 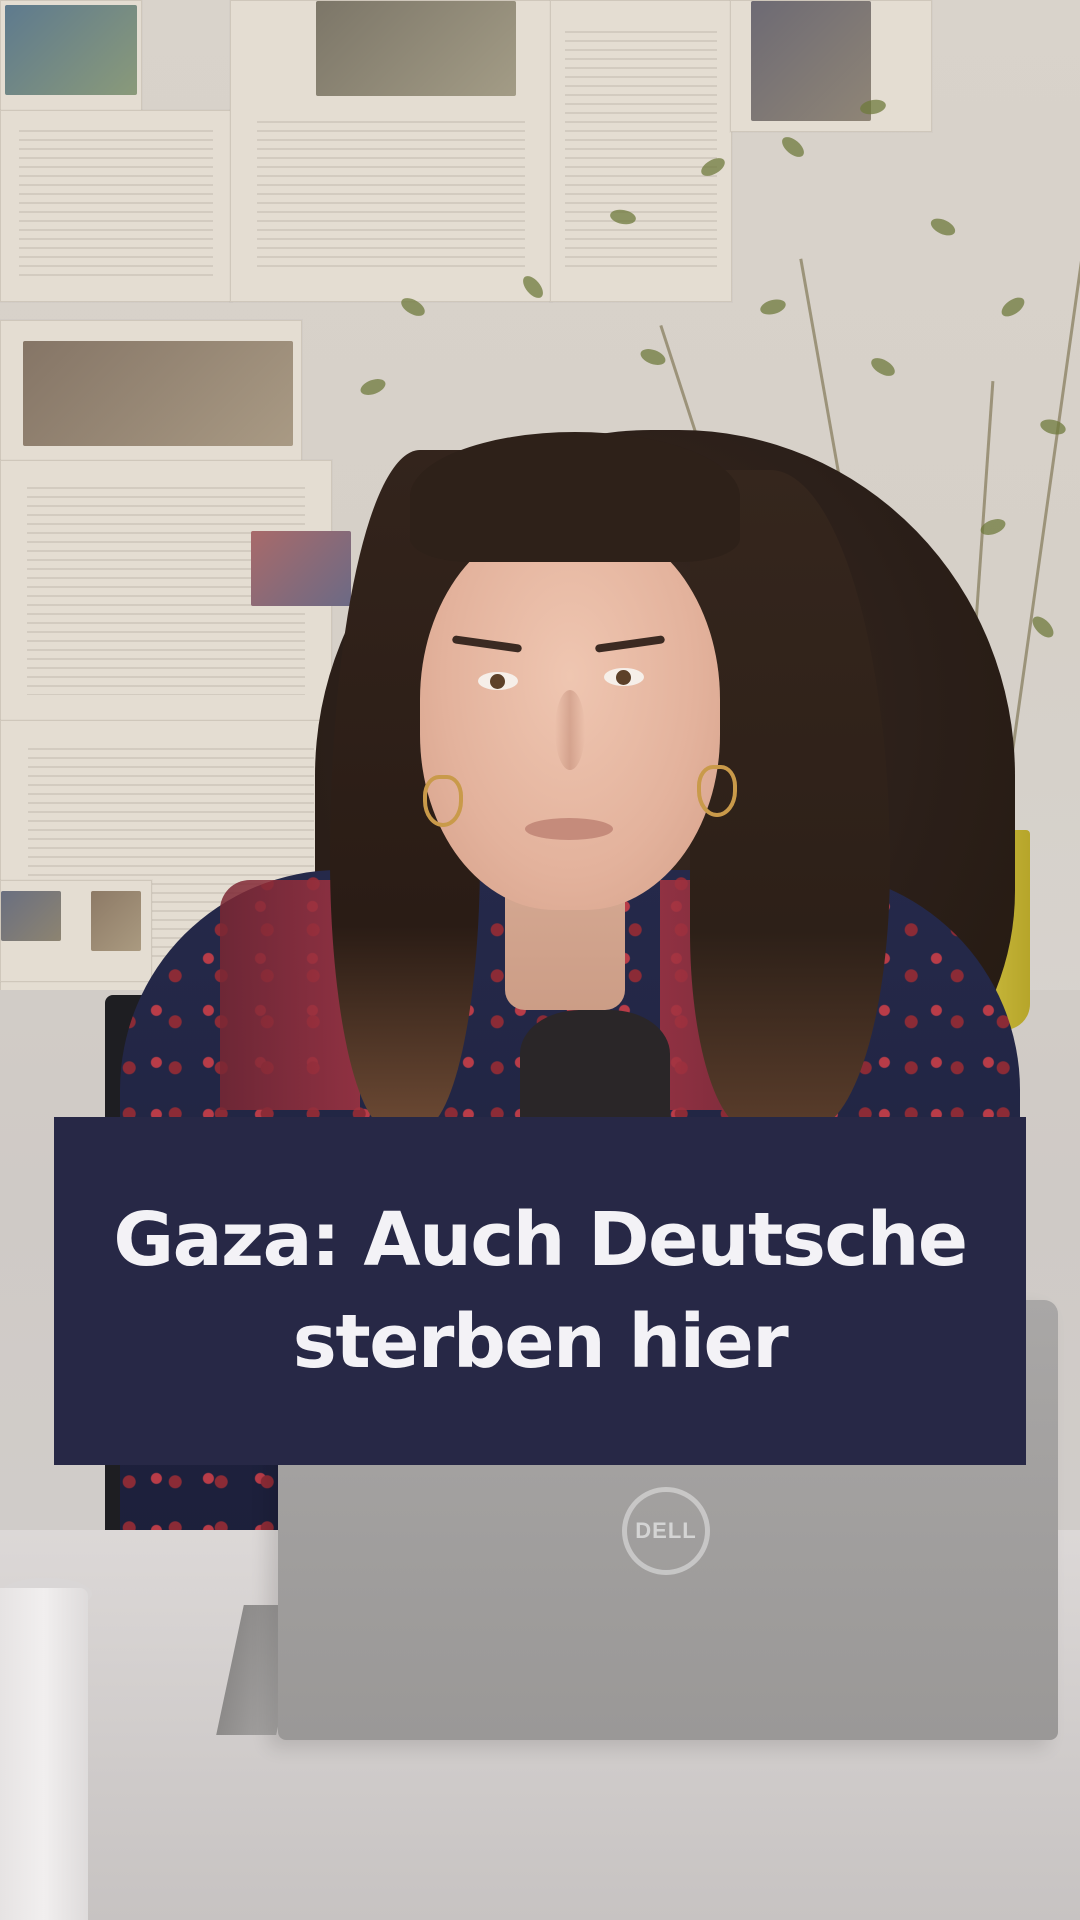 What do you see at coordinates (595, 1065) in the screenshot?
I see `dark-top` at bounding box center [595, 1065].